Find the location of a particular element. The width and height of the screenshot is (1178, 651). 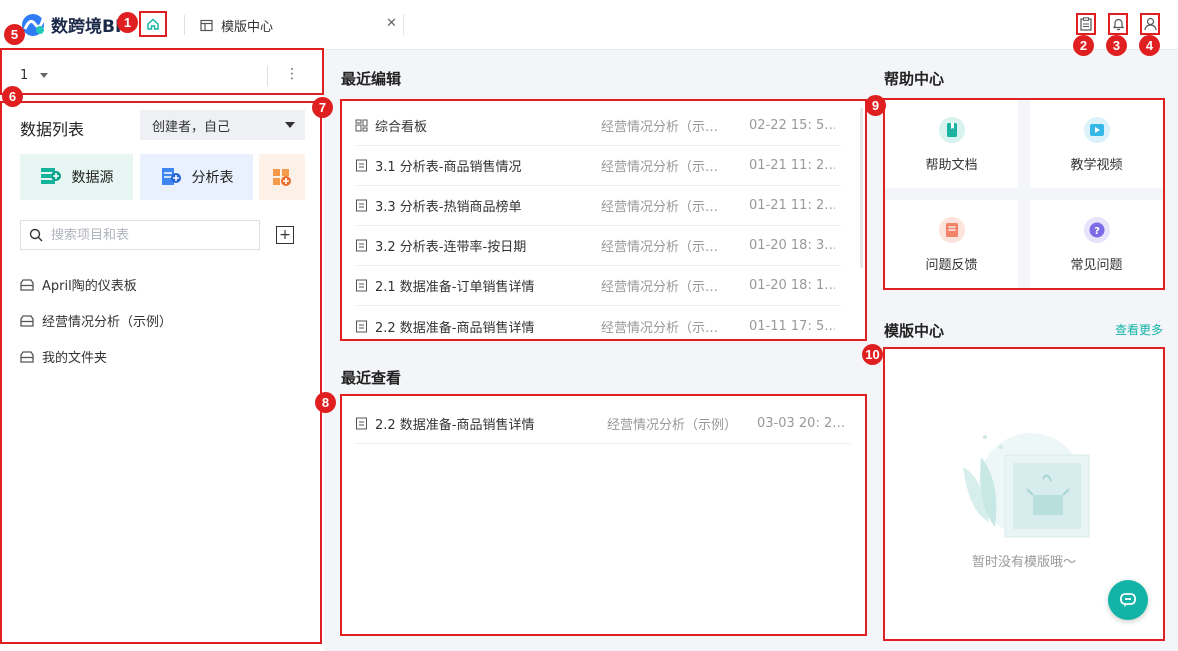

tab-separator is located at coordinates (184, 25).